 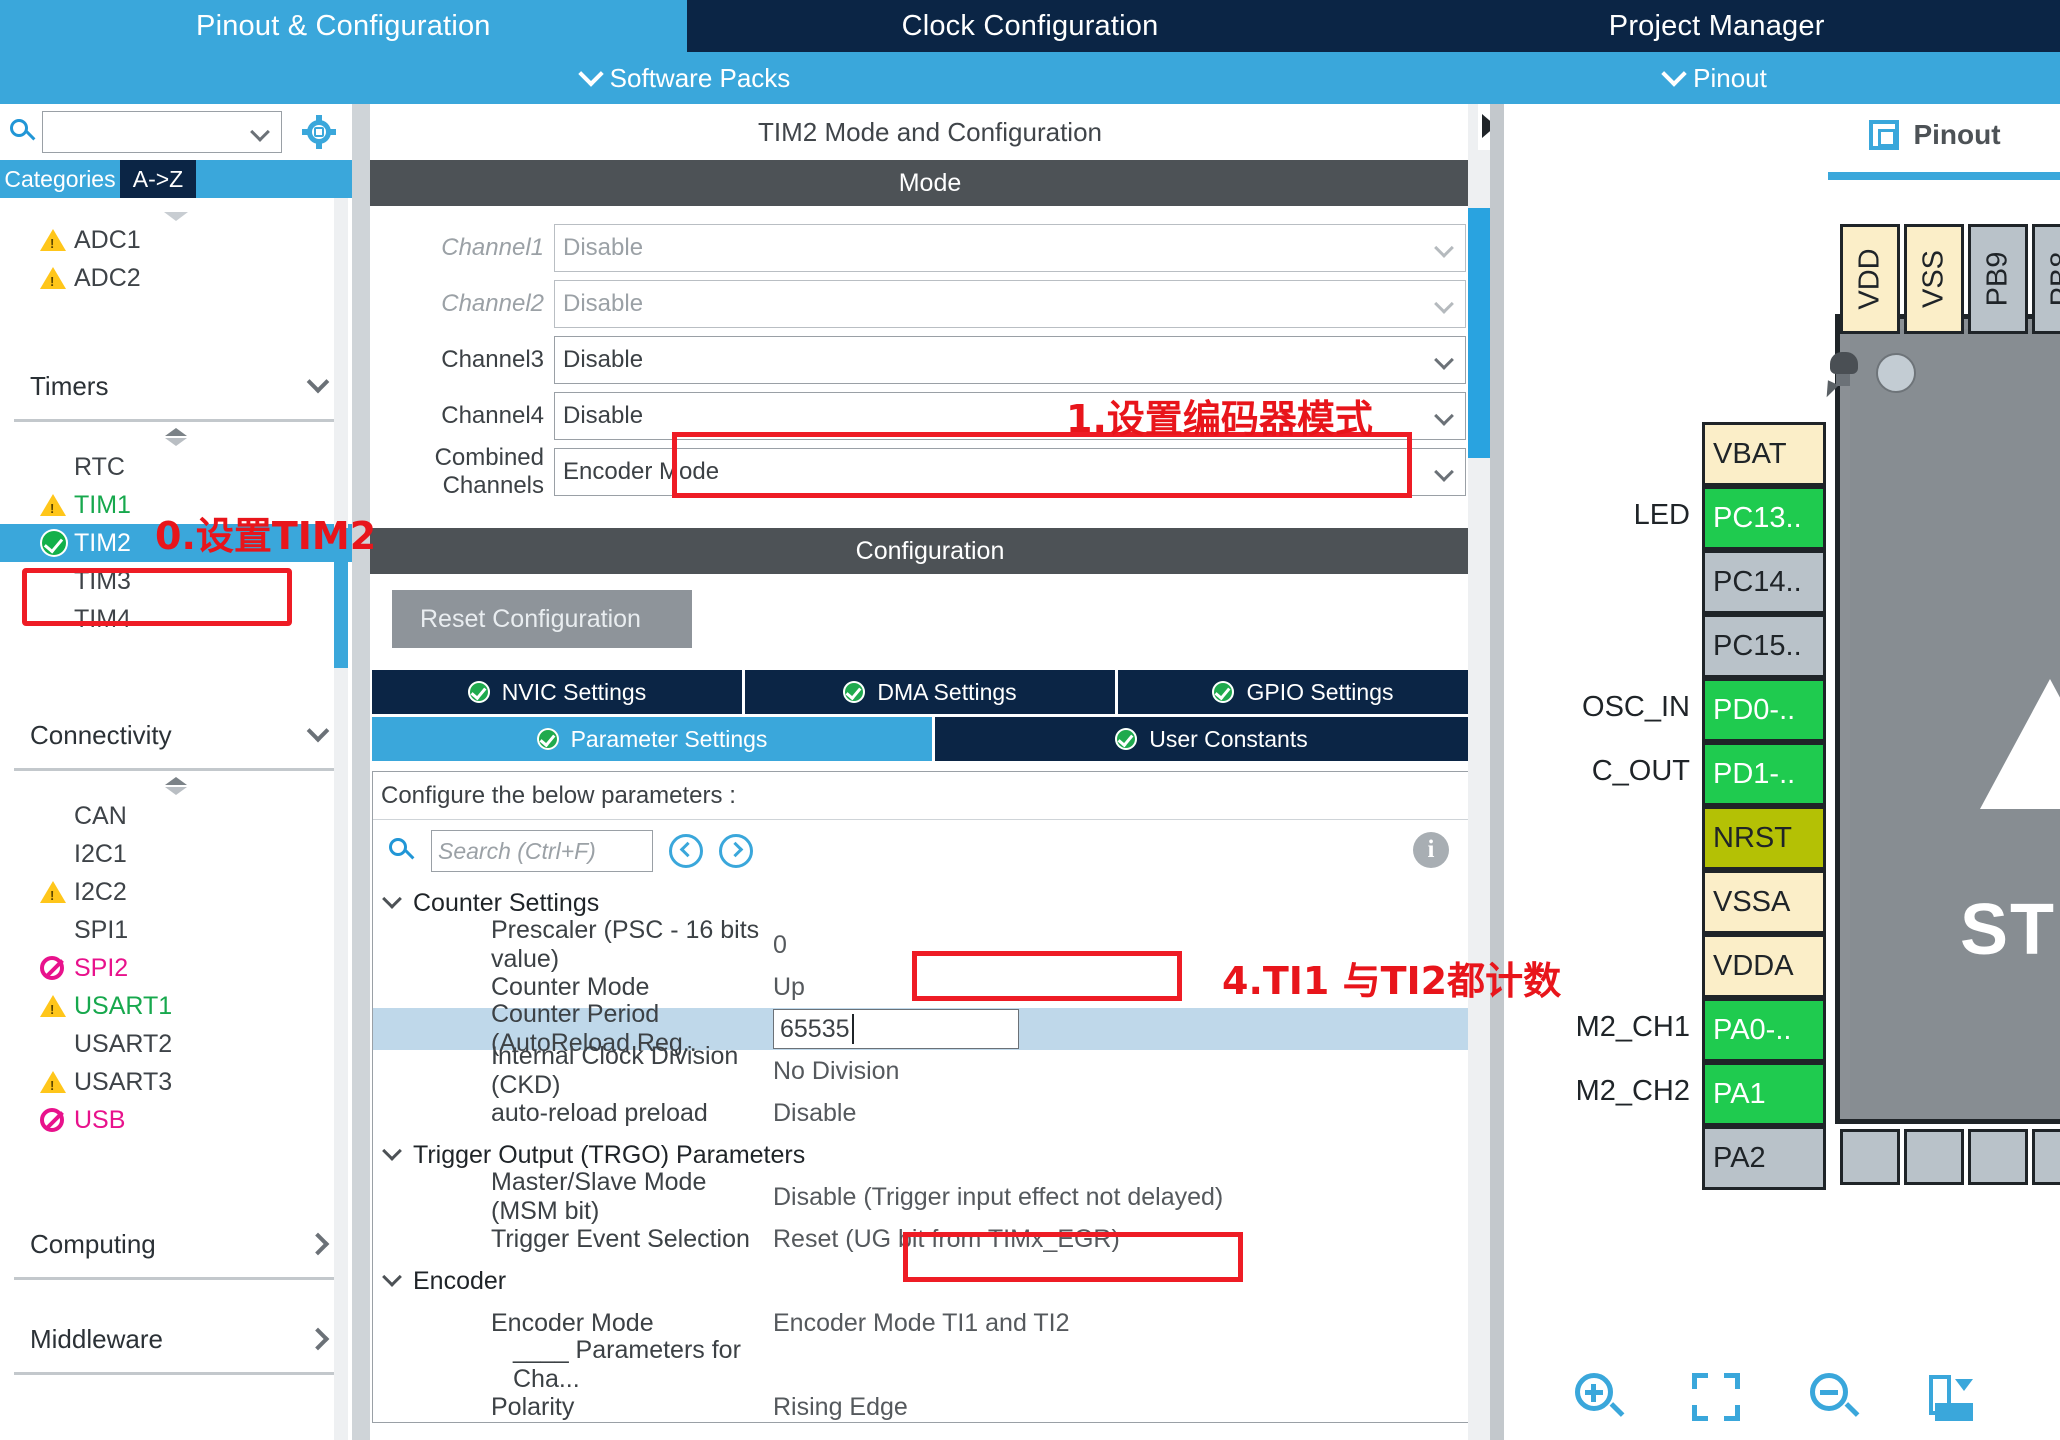 I want to click on param-value: Rising Edge, so click(x=840, y=1406).